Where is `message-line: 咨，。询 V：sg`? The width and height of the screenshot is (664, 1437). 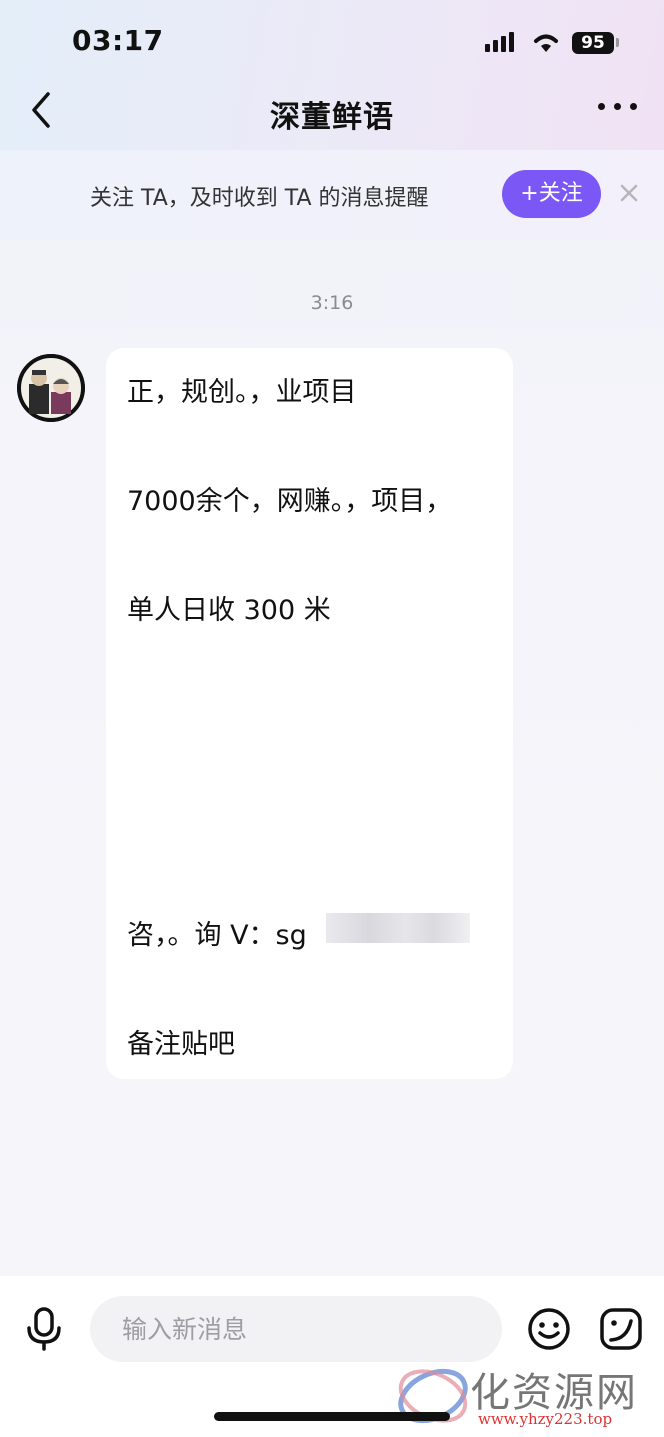
message-line: 咨，。询 V：sg is located at coordinates (217, 935).